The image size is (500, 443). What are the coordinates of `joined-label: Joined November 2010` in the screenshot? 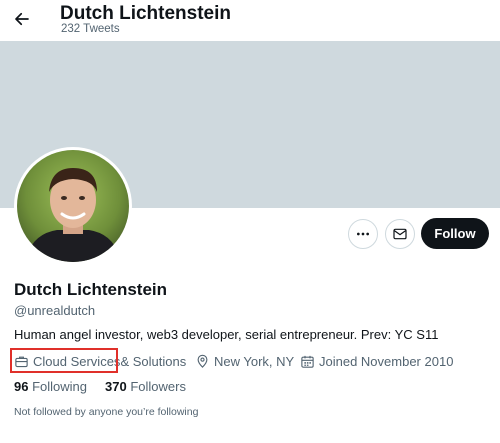 It's located at (386, 361).